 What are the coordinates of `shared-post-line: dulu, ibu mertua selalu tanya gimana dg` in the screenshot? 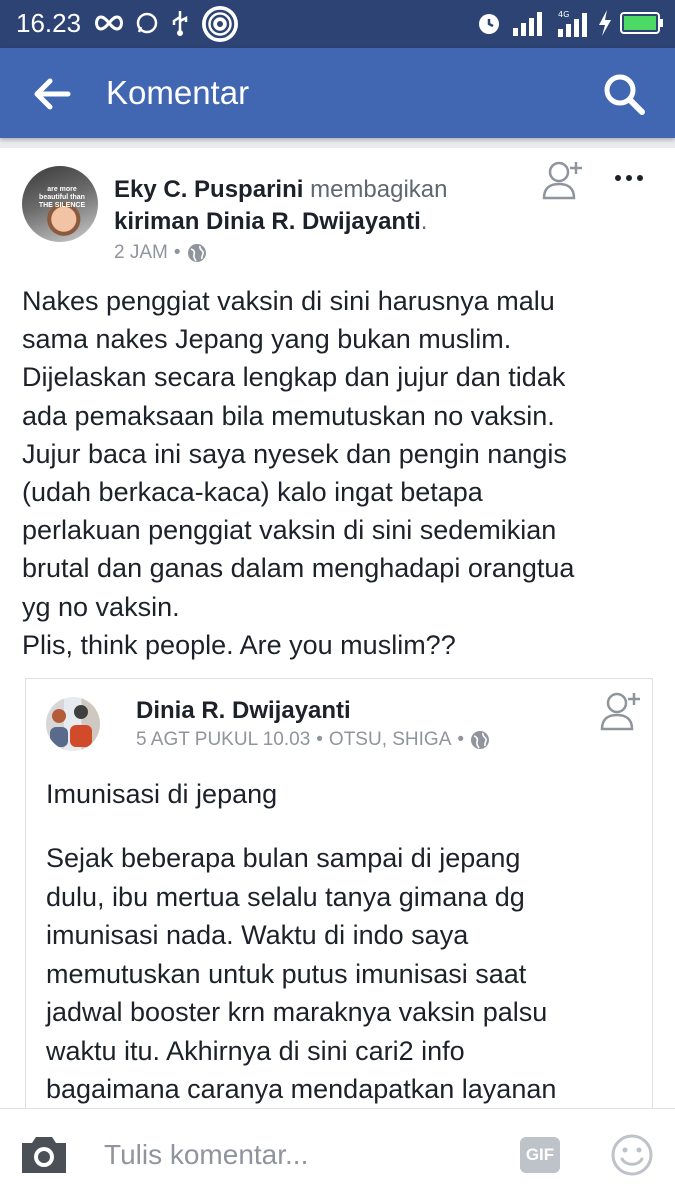 It's located at (285, 896).